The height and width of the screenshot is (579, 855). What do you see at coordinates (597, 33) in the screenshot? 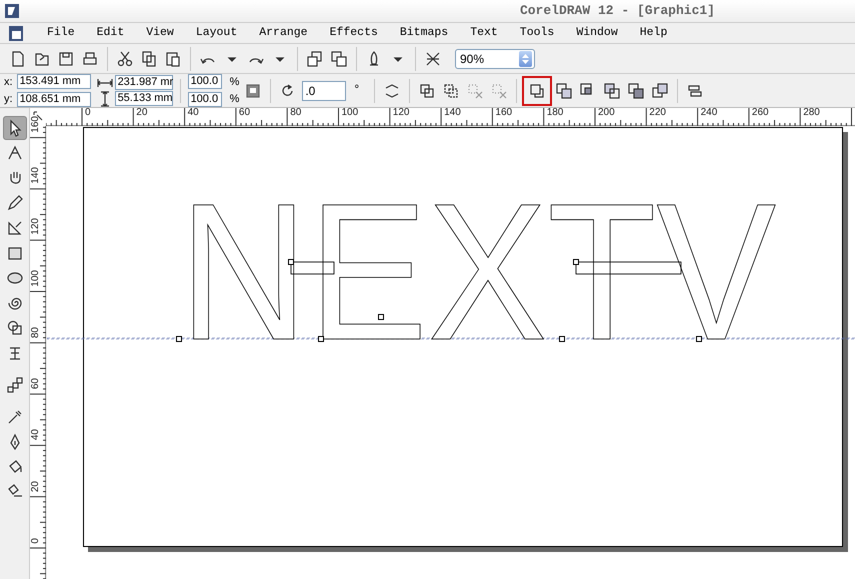
I see `menu-item: Window` at bounding box center [597, 33].